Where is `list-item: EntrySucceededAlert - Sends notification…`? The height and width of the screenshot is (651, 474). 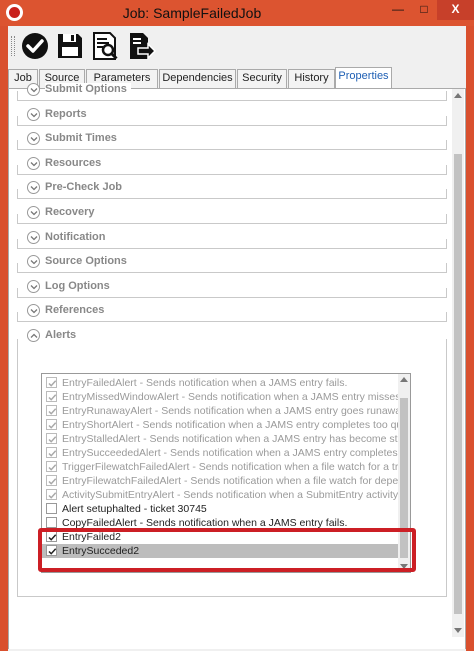
list-item: EntrySucceededAlert - Sends notification… is located at coordinates (221, 453).